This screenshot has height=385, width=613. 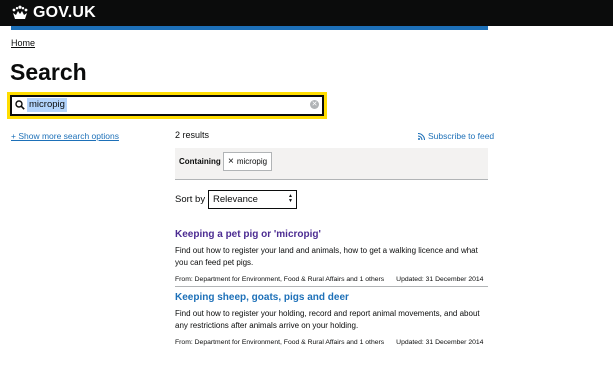 What do you see at coordinates (190, 199) in the screenshot?
I see `sort-label: Sort by` at bounding box center [190, 199].